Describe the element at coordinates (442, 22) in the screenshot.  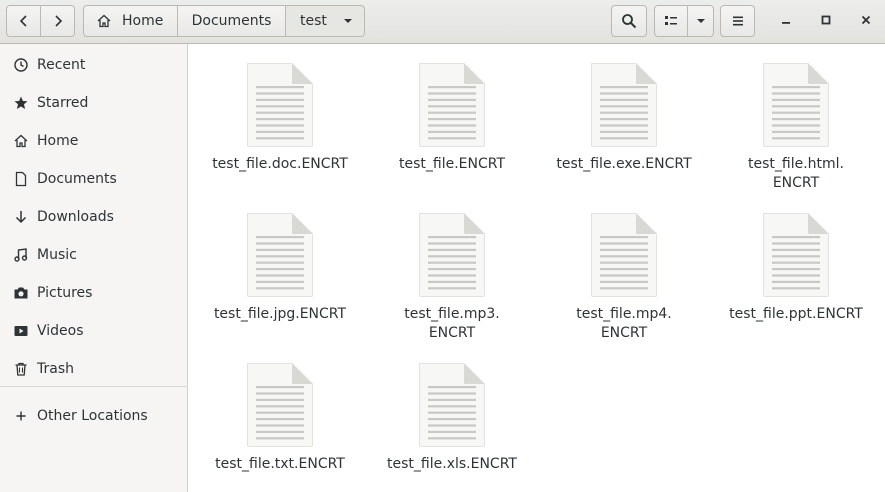
I see `header-bar: Home Documents test` at that location.